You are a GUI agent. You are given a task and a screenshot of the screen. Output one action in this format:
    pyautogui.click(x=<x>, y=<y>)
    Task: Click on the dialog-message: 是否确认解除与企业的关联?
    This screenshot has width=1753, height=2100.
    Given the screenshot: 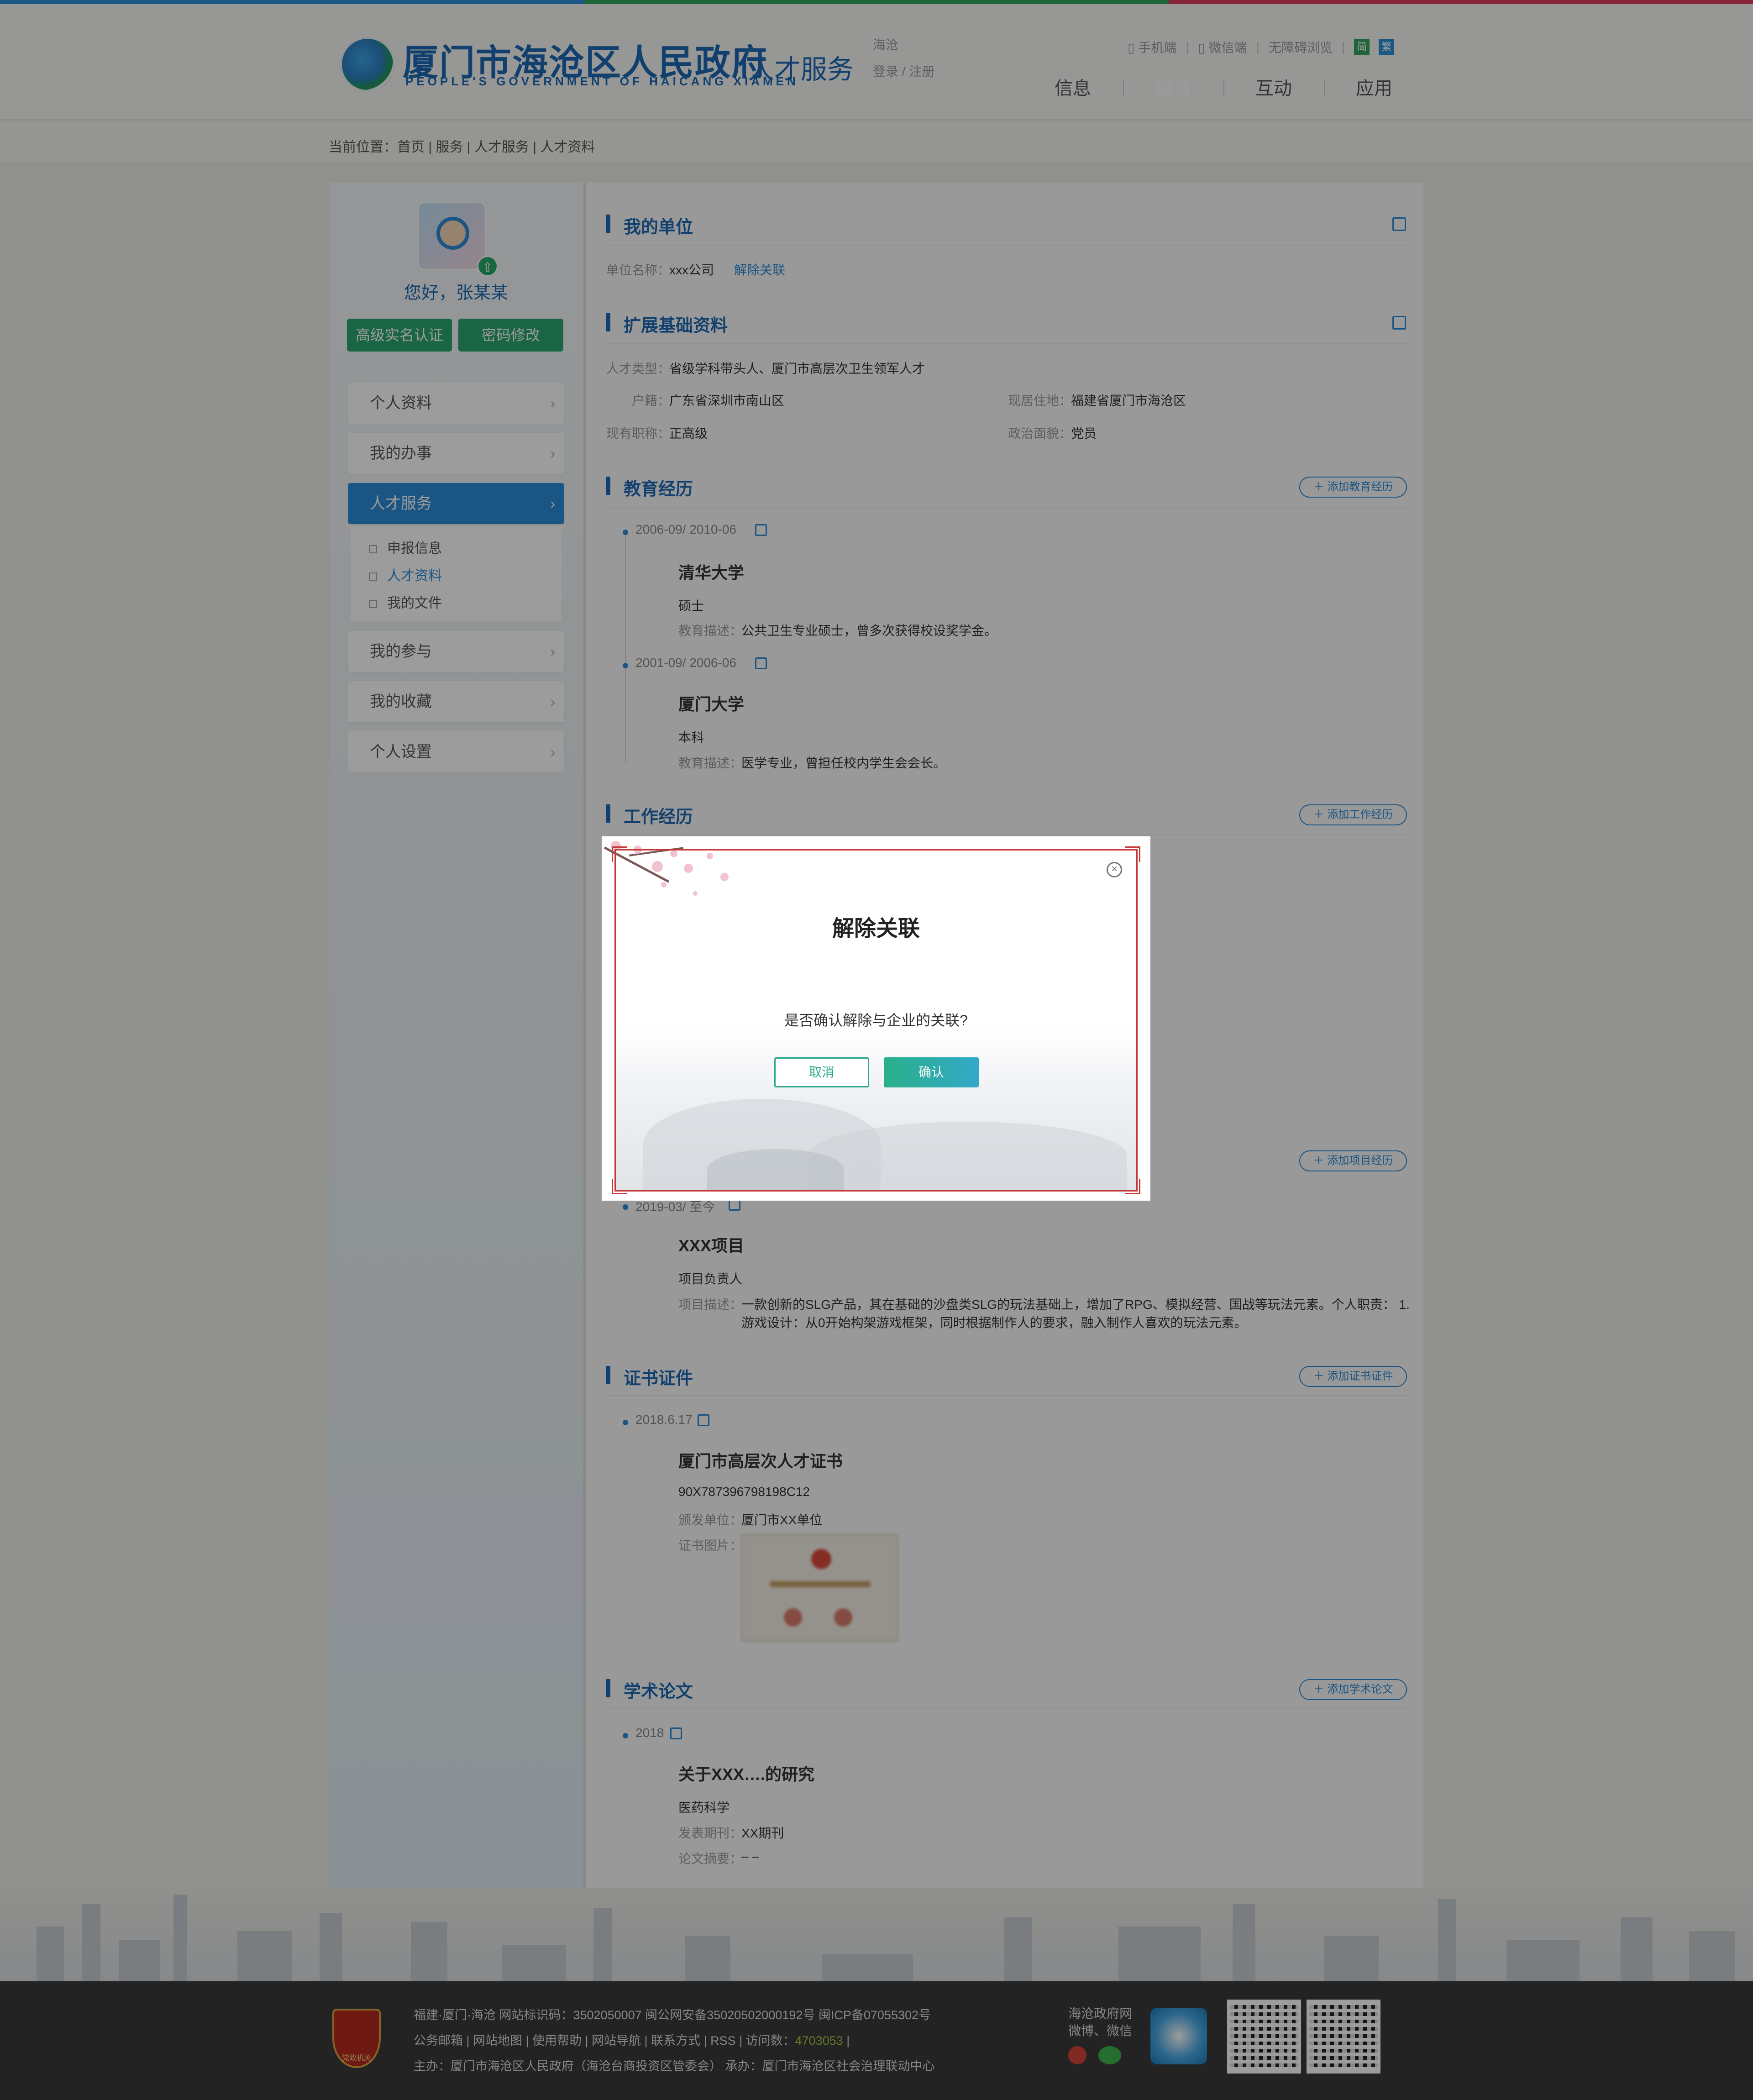 What is the action you would take?
    pyautogui.click(x=876, y=1021)
    